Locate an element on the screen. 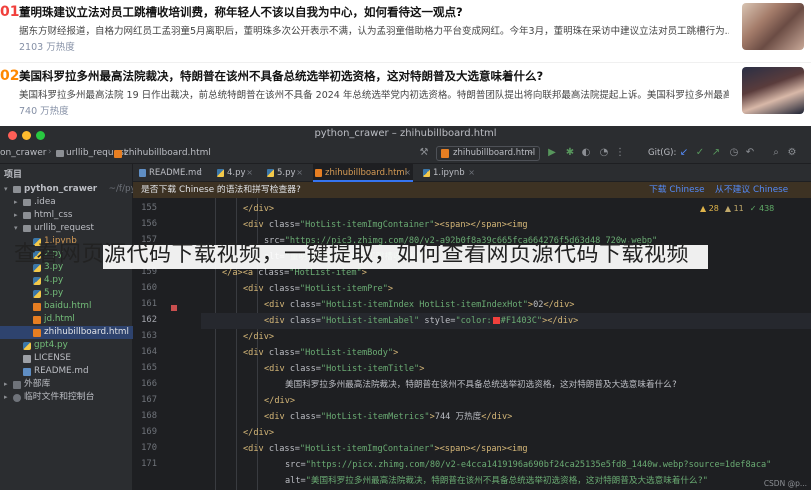  never-suggest-link: 从不建议 Chinese is located at coordinates (751, 190).